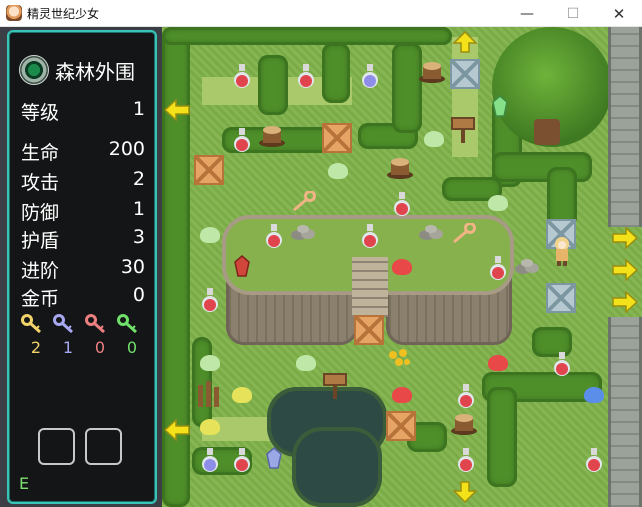  Describe the element at coordinates (547, 132) in the screenshot. I see `tree-trunk` at that location.